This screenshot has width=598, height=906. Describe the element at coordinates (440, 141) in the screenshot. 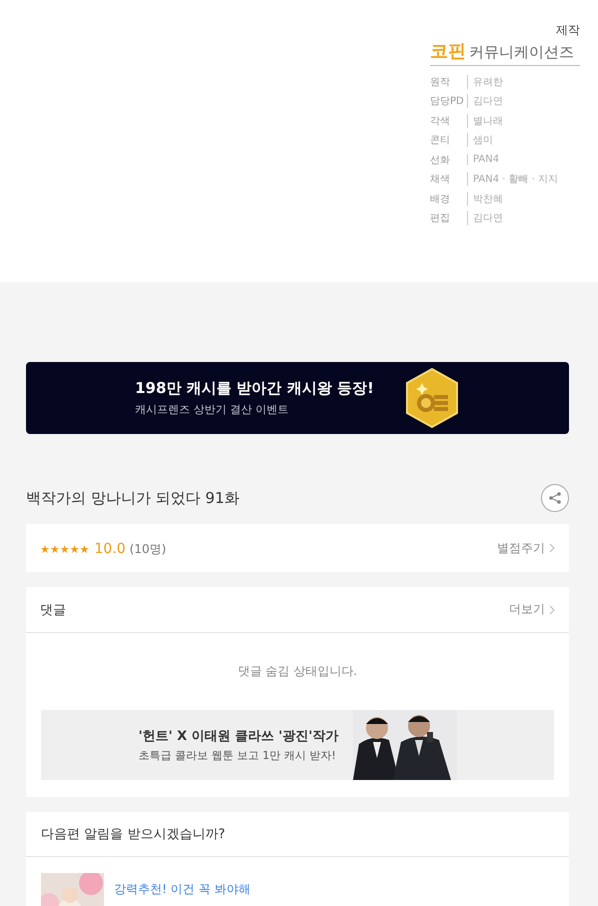

I see `credit-role: 콘티` at that location.